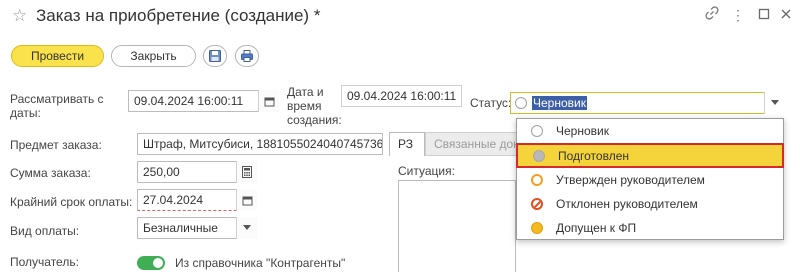  I want to click on option-label: Отклонен руководителем, so click(627, 204).